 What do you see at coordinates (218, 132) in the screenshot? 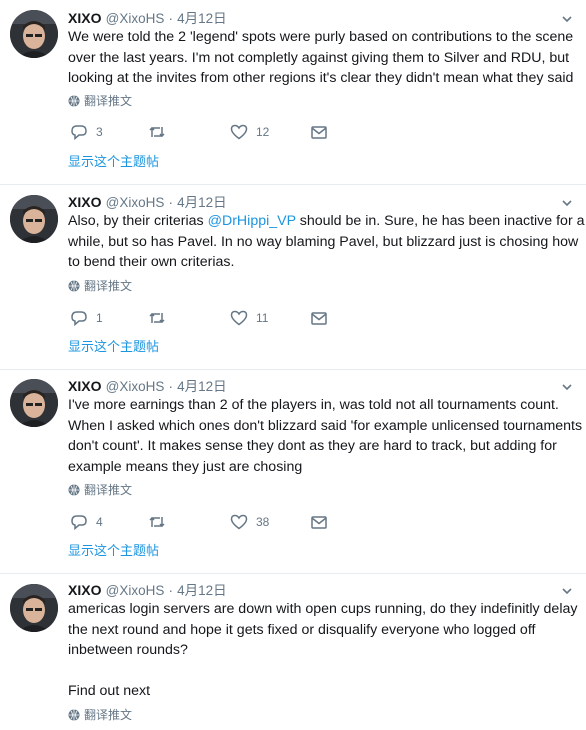
I see `tweet-actions: 3 12` at bounding box center [218, 132].